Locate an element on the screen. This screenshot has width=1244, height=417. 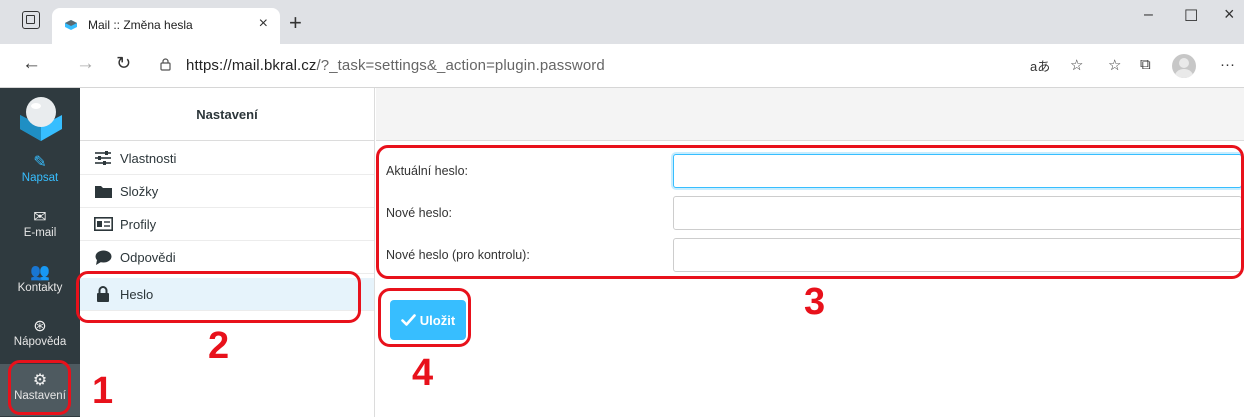
annotation-number-4: 4 is located at coordinates (423, 373).